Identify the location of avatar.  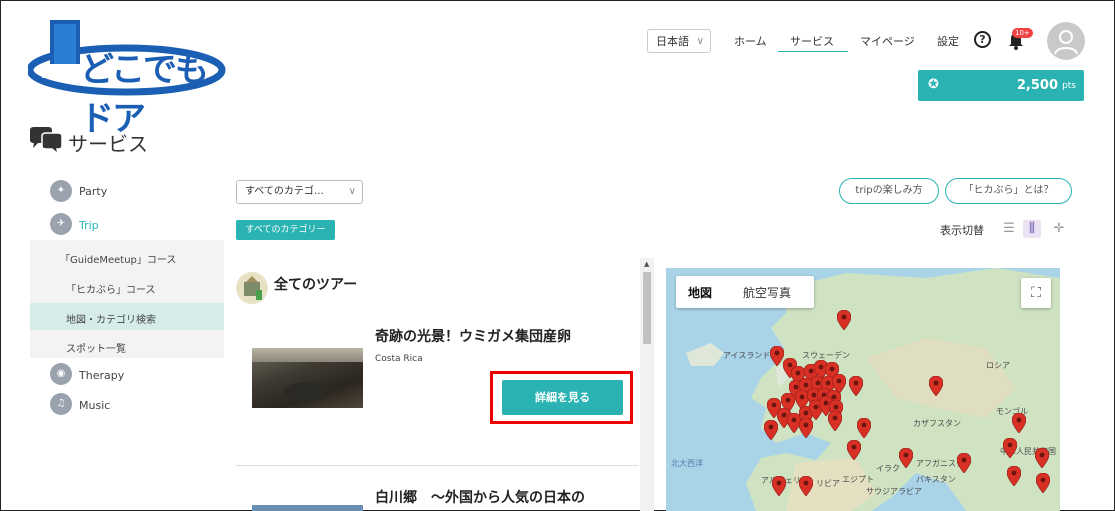
(1066, 41).